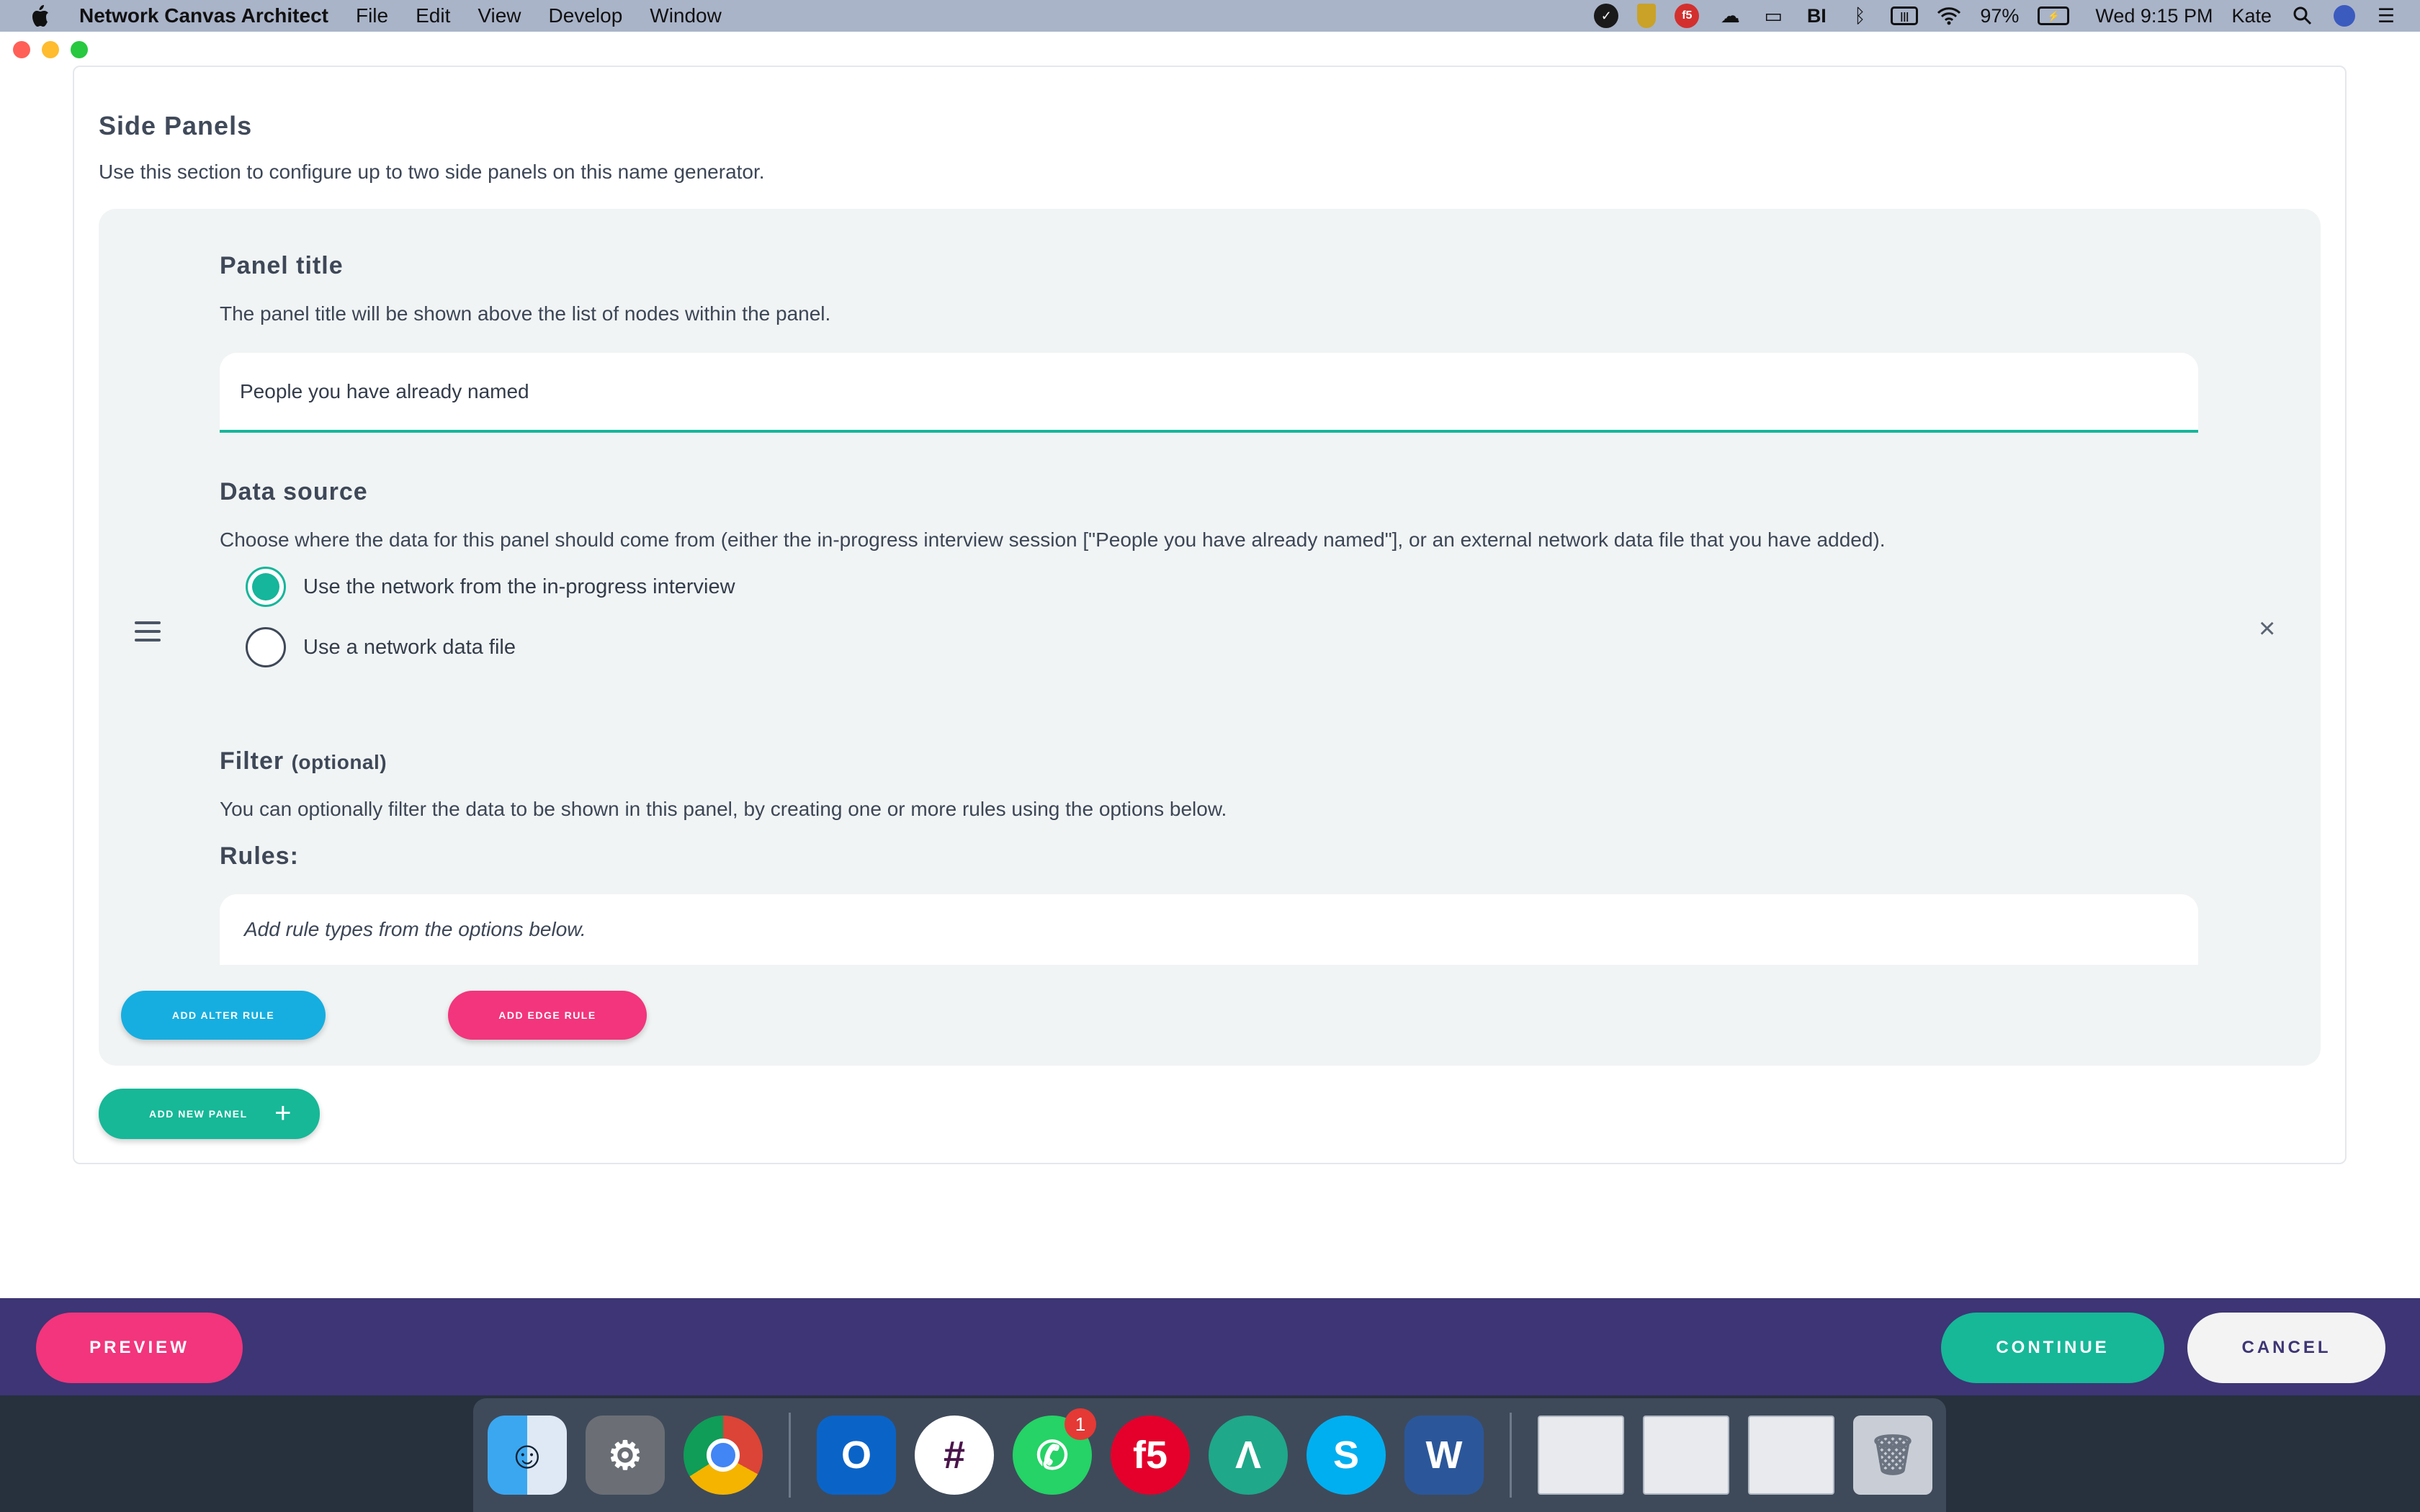  Describe the element at coordinates (2154, 16) in the screenshot. I see `menu-clock: Wed 9:15 PM` at that location.